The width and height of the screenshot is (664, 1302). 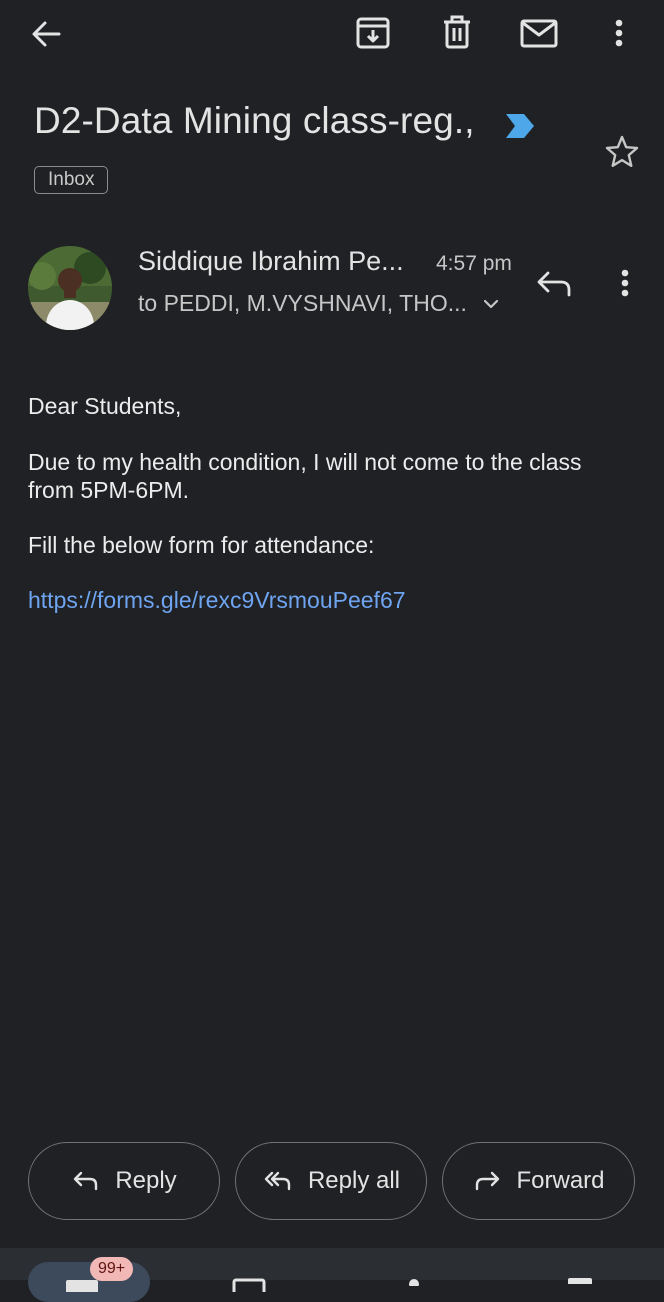 What do you see at coordinates (217, 600) in the screenshot?
I see `form-link: https://forms.gle/rexc9VrsmouPeef67` at bounding box center [217, 600].